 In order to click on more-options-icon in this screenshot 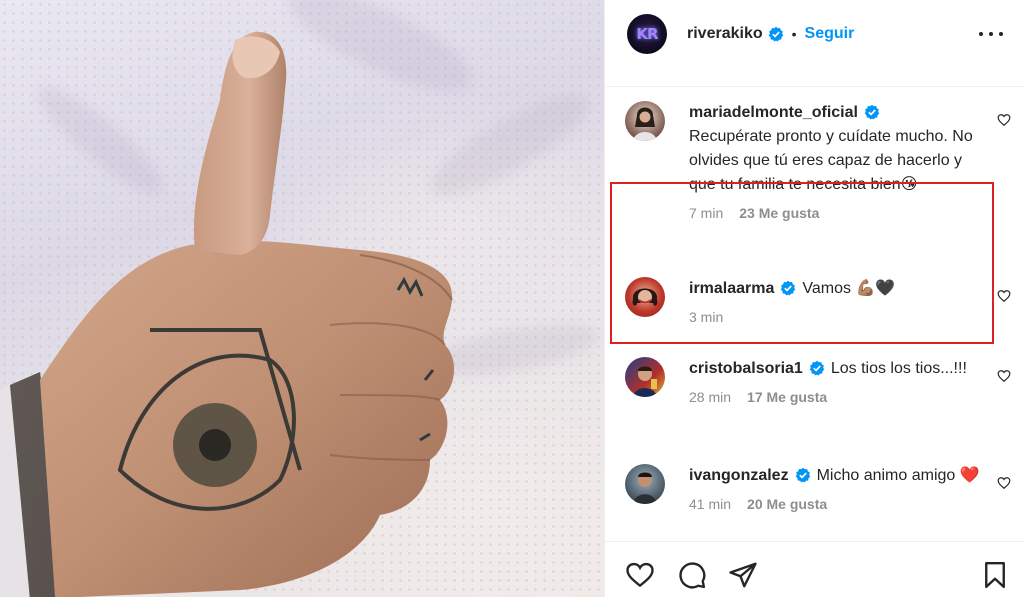, I will do `click(991, 34)`.